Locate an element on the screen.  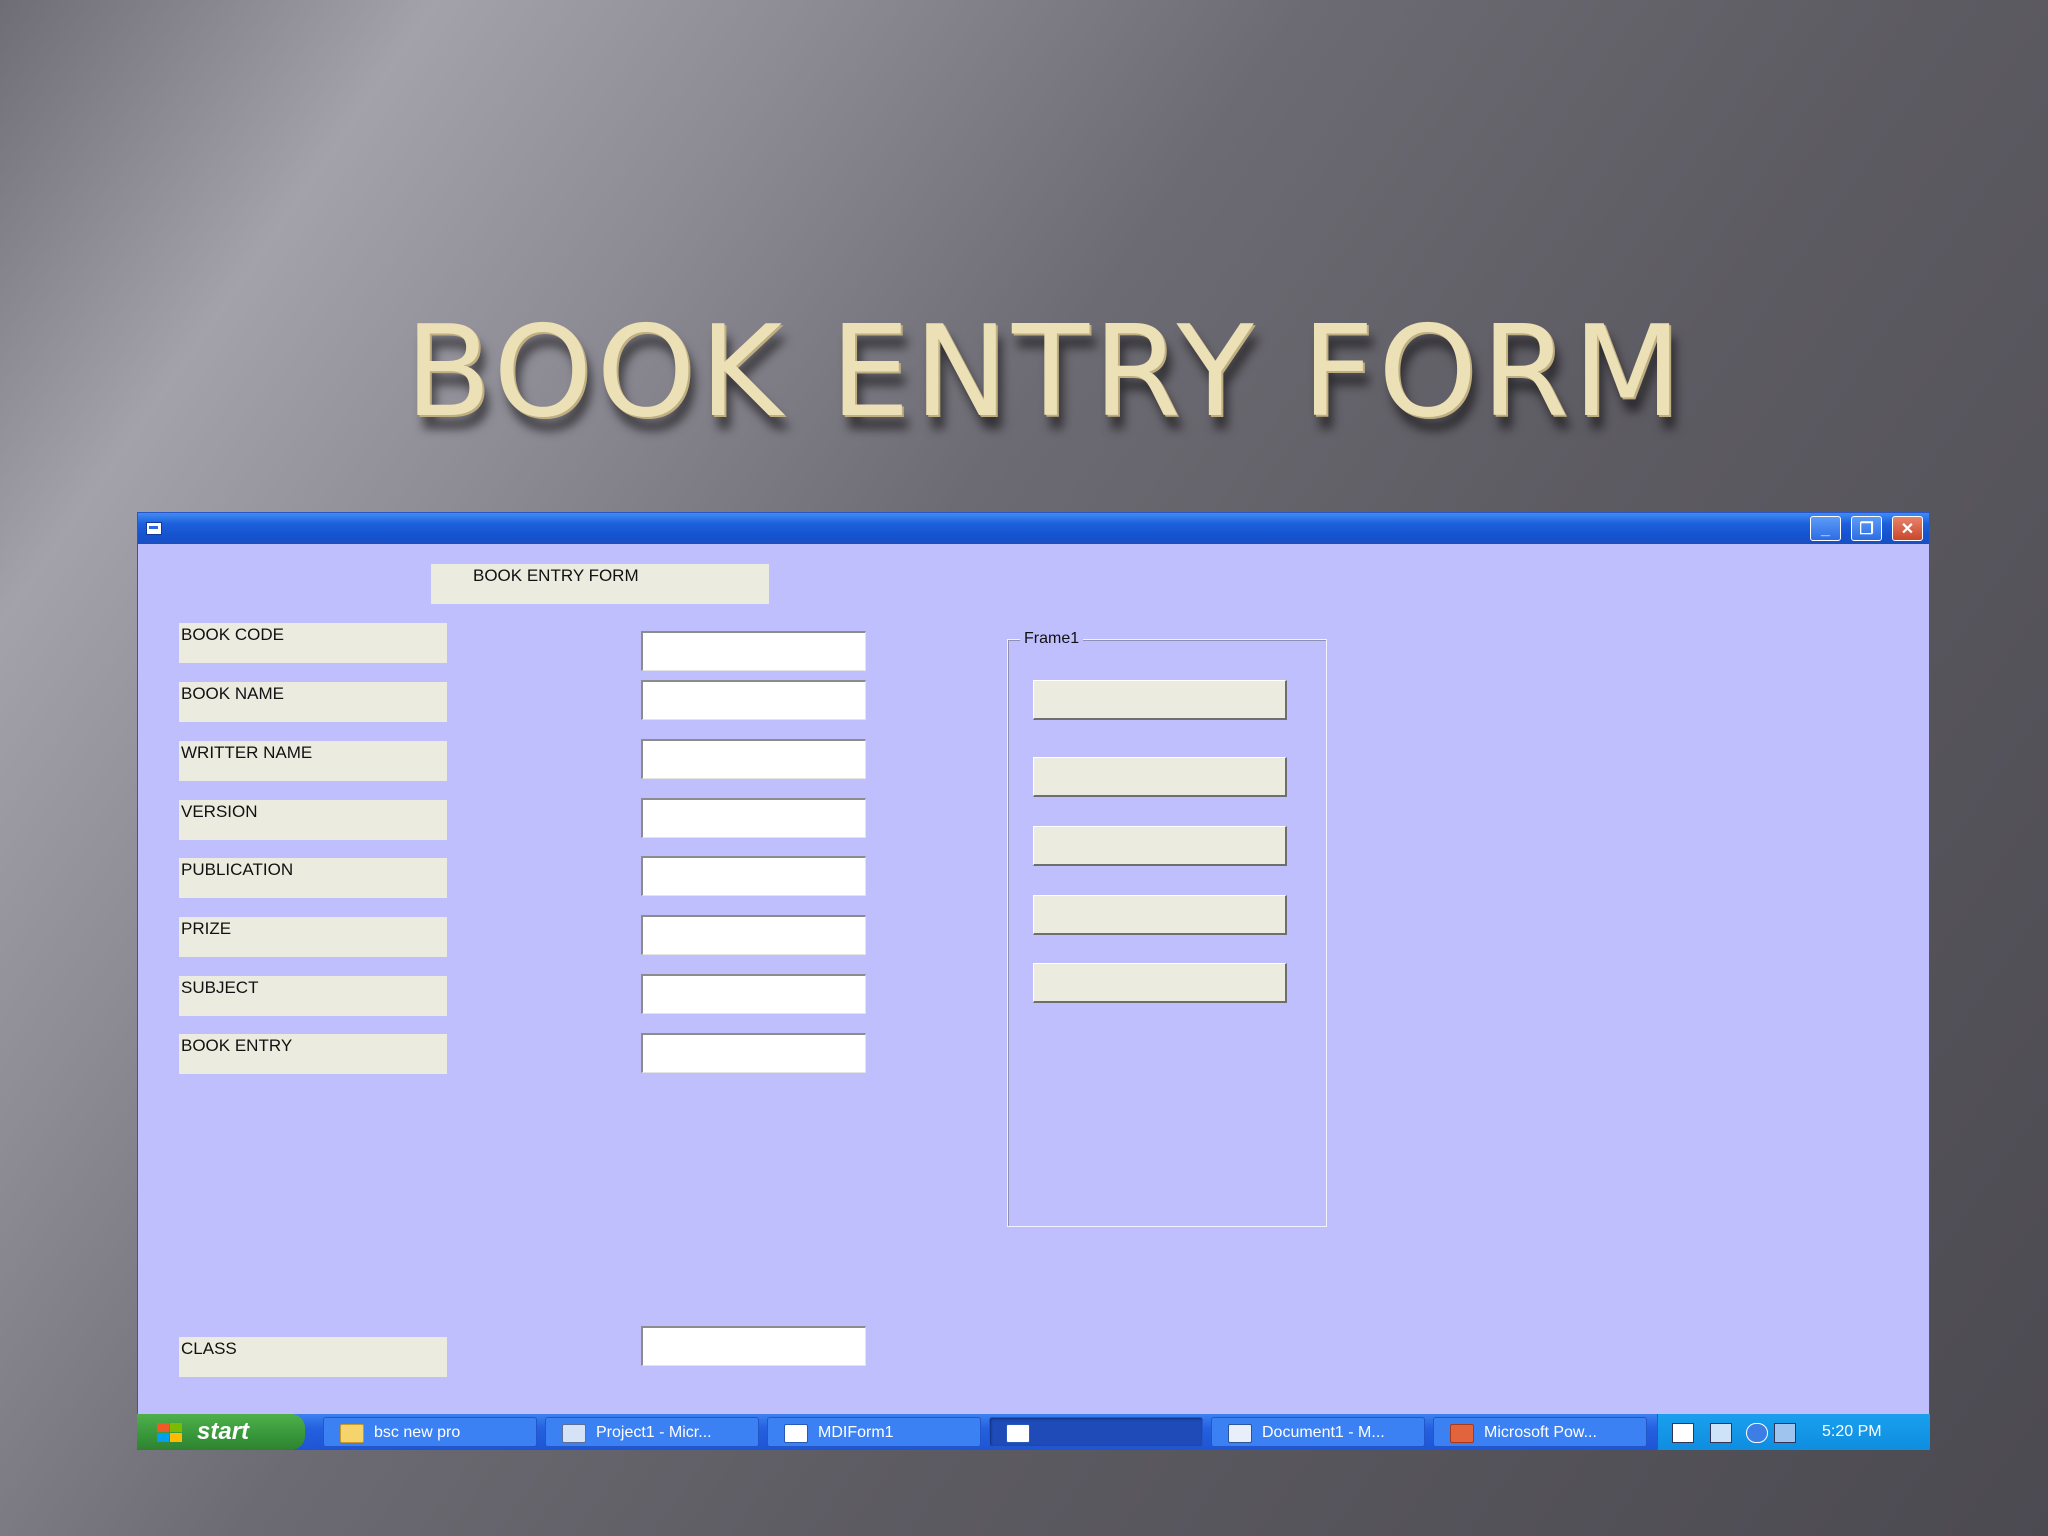
book-name-label: BOOK NAME is located at coordinates (313, 702).